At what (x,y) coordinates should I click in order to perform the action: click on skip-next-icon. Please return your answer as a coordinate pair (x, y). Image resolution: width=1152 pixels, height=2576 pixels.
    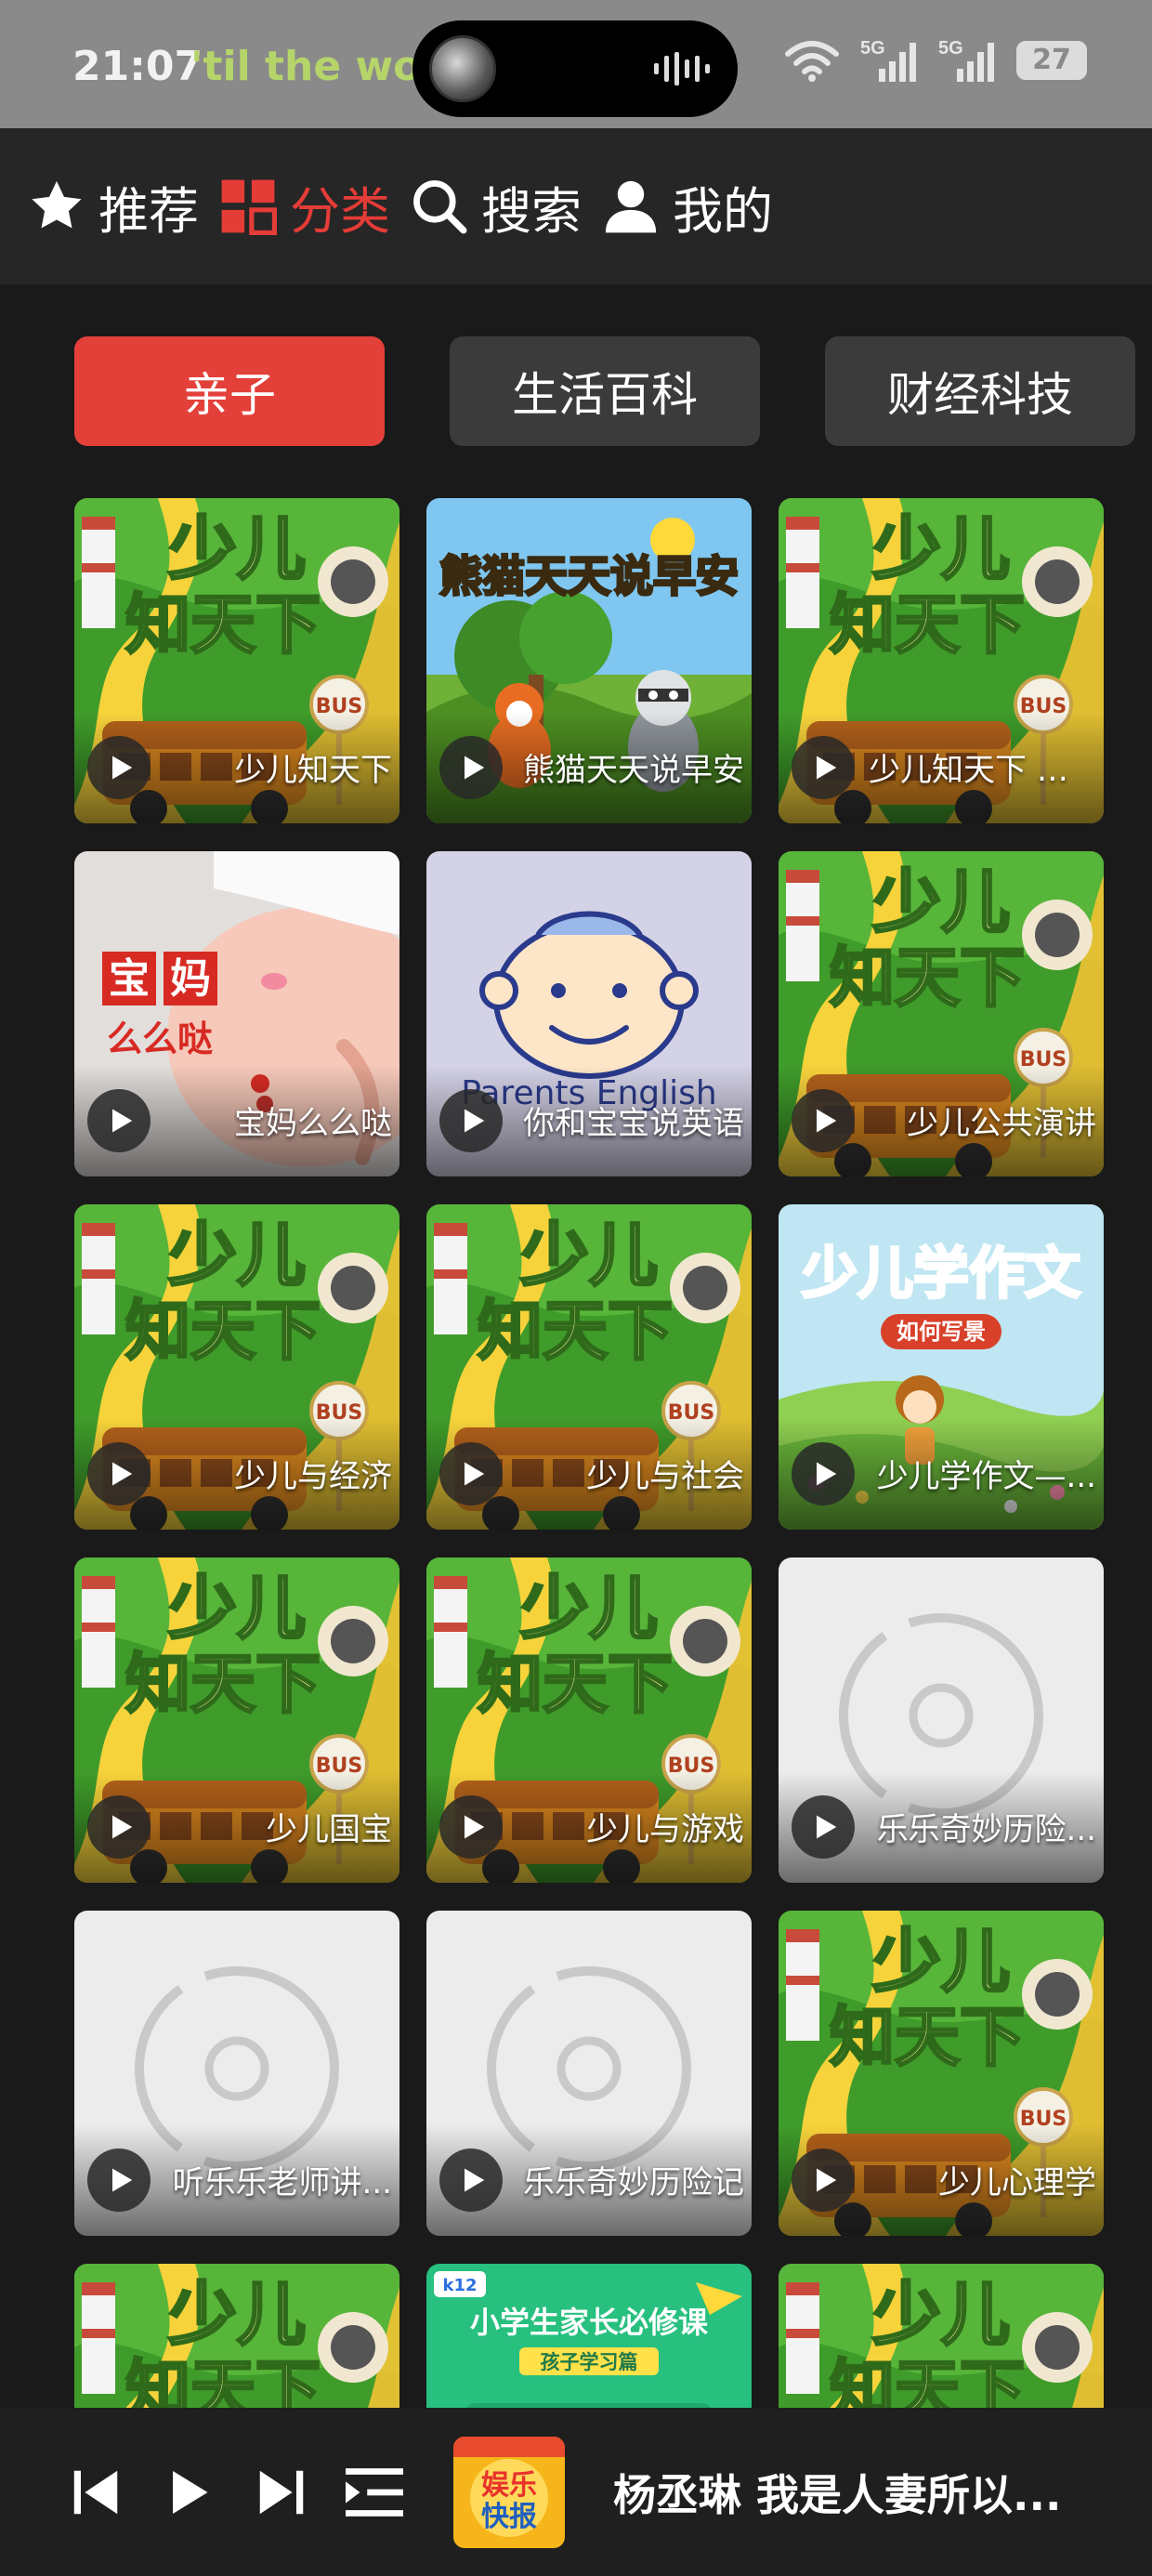
    Looking at the image, I should click on (281, 2492).